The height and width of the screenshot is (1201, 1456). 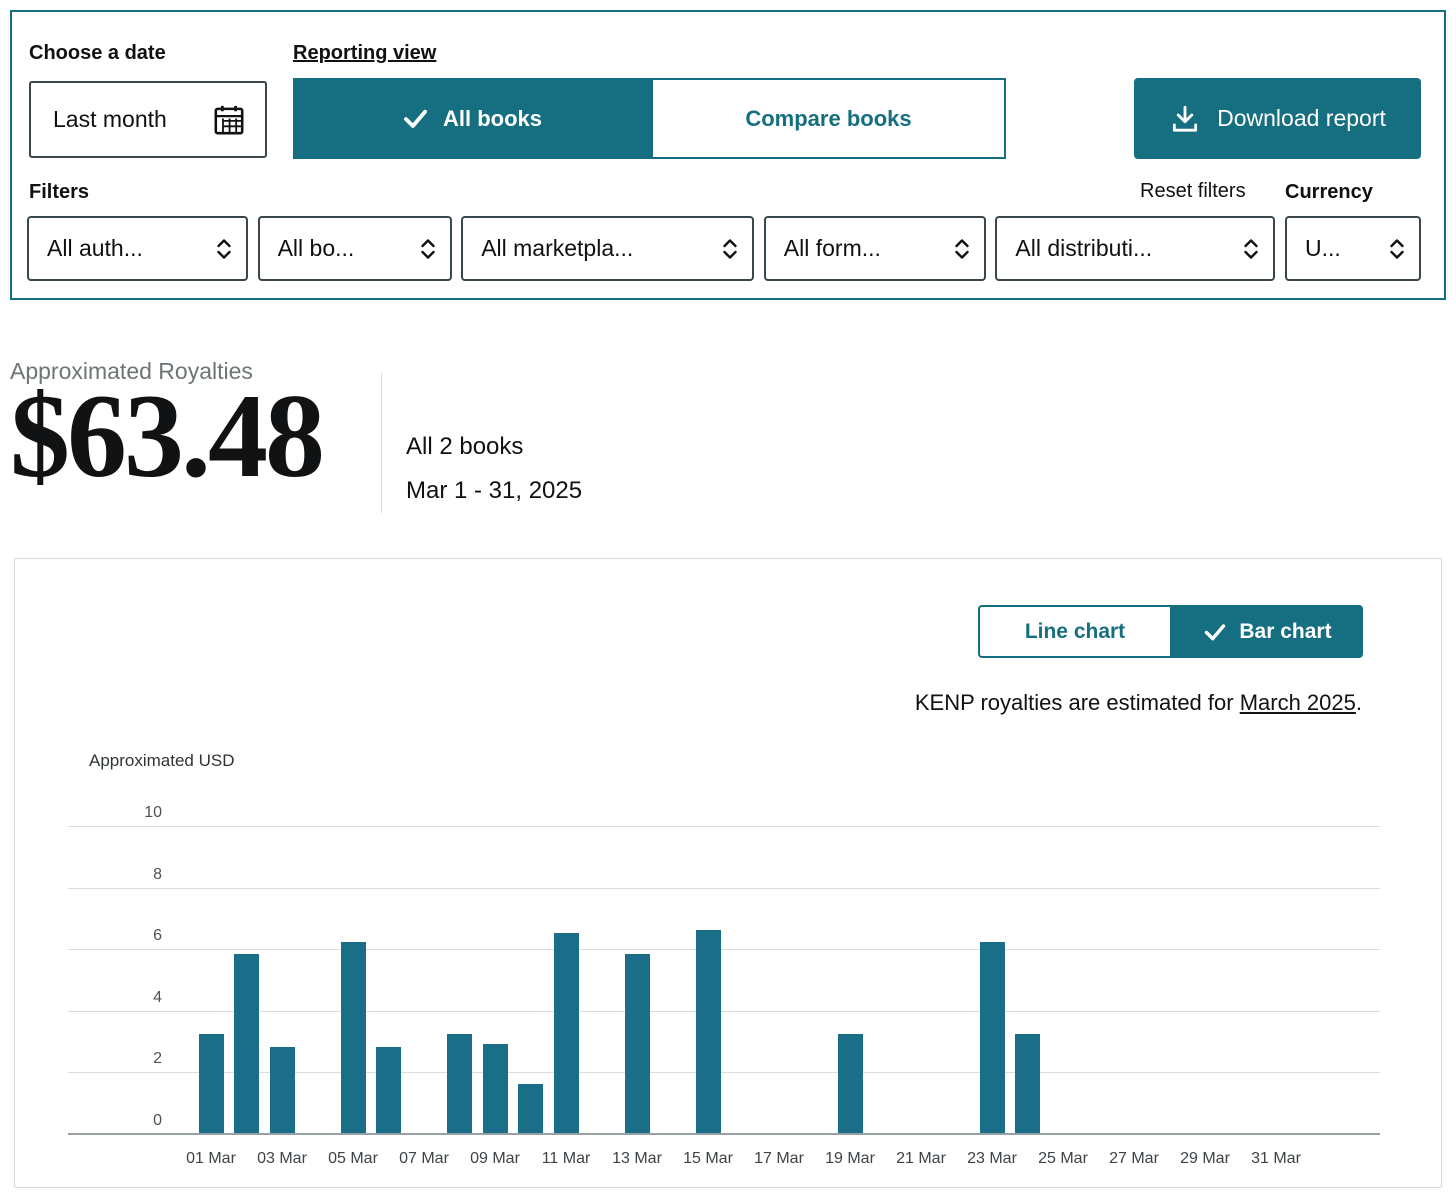 I want to click on bar-24-mar, so click(x=1027, y=1083).